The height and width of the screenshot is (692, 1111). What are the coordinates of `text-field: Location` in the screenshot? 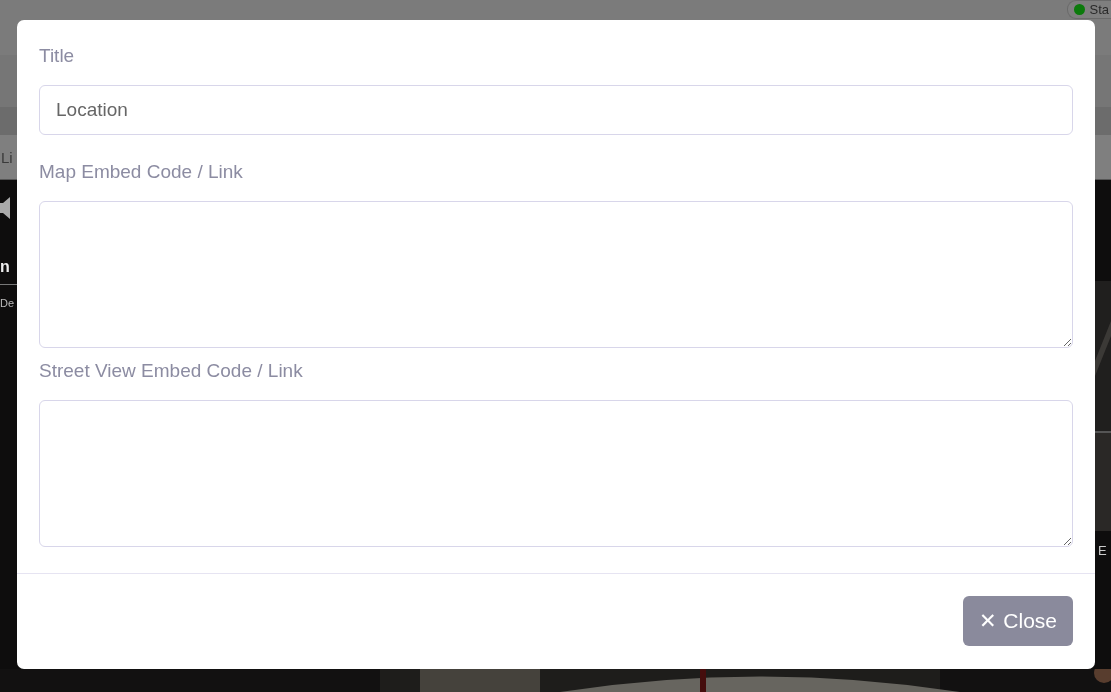 It's located at (556, 110).